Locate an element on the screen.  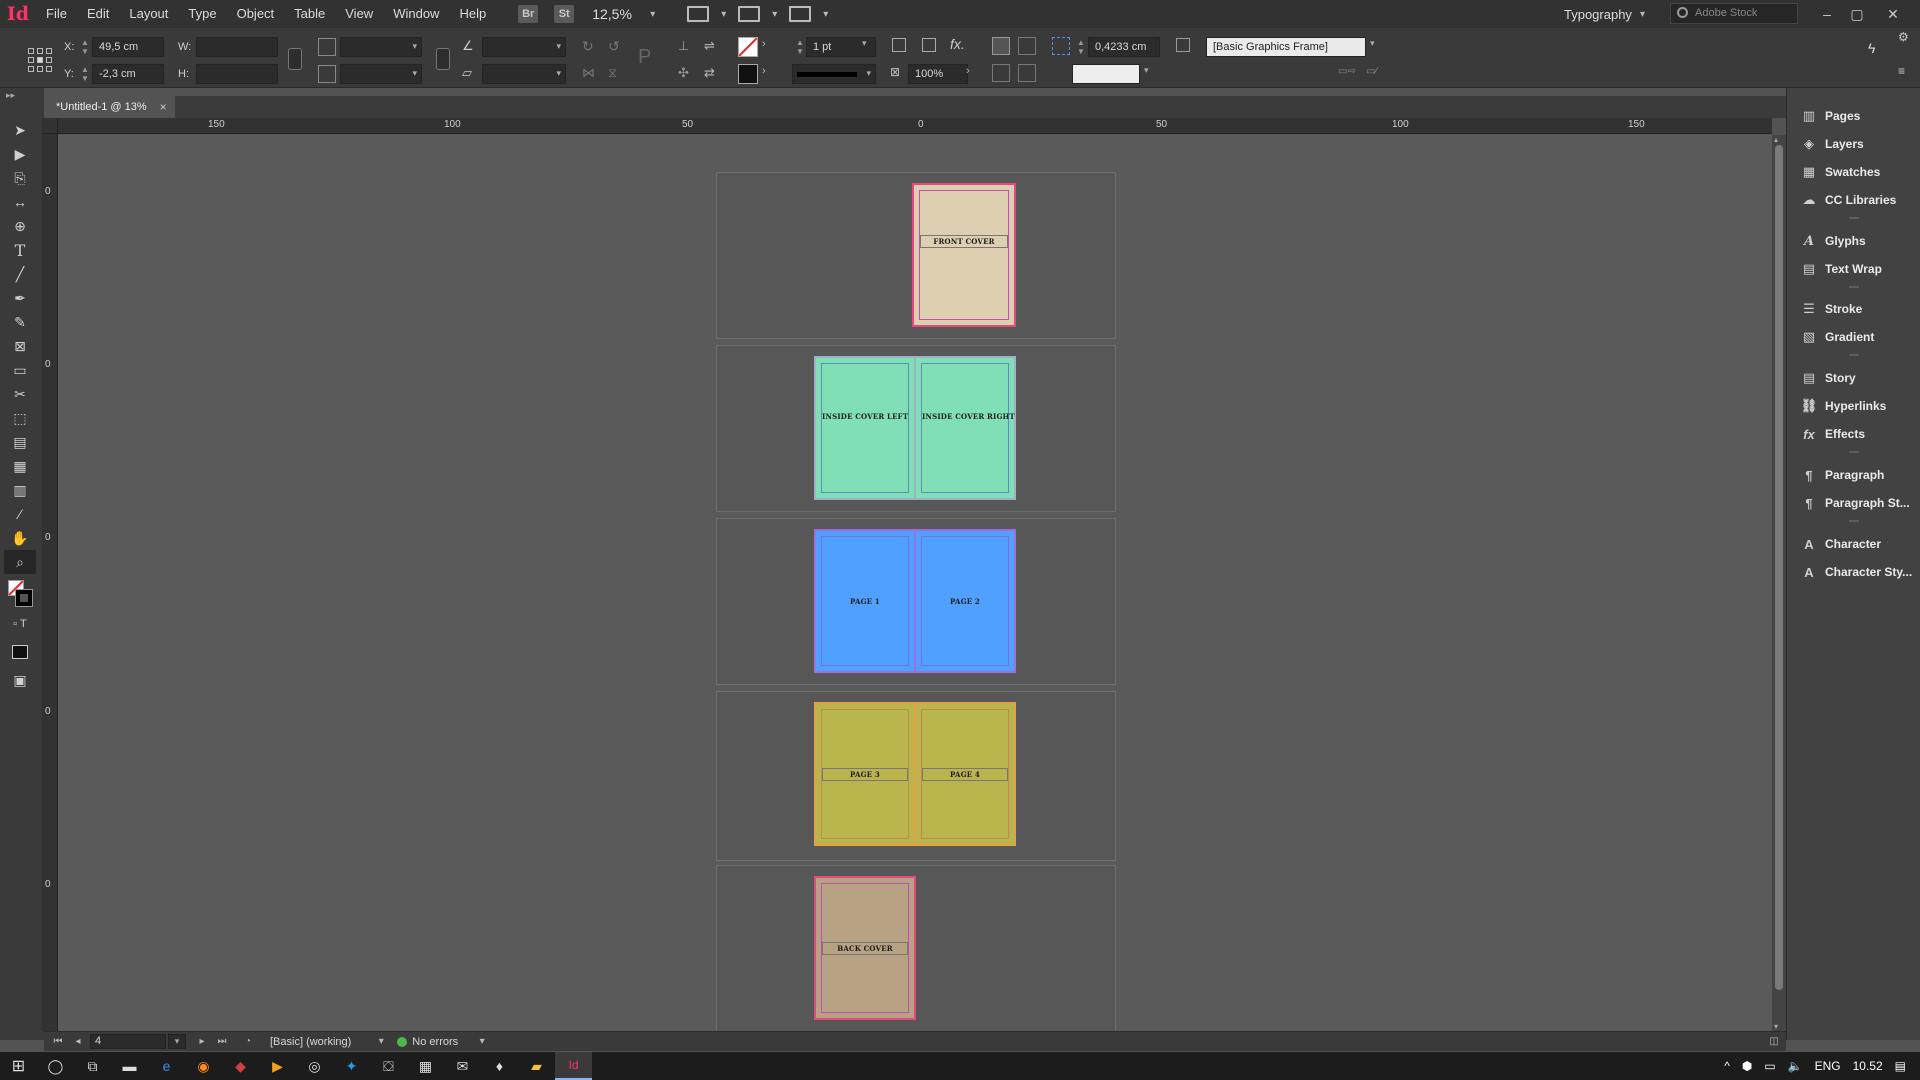
y-spinner-icon: ▲ ▼ is located at coordinates (85, 74).